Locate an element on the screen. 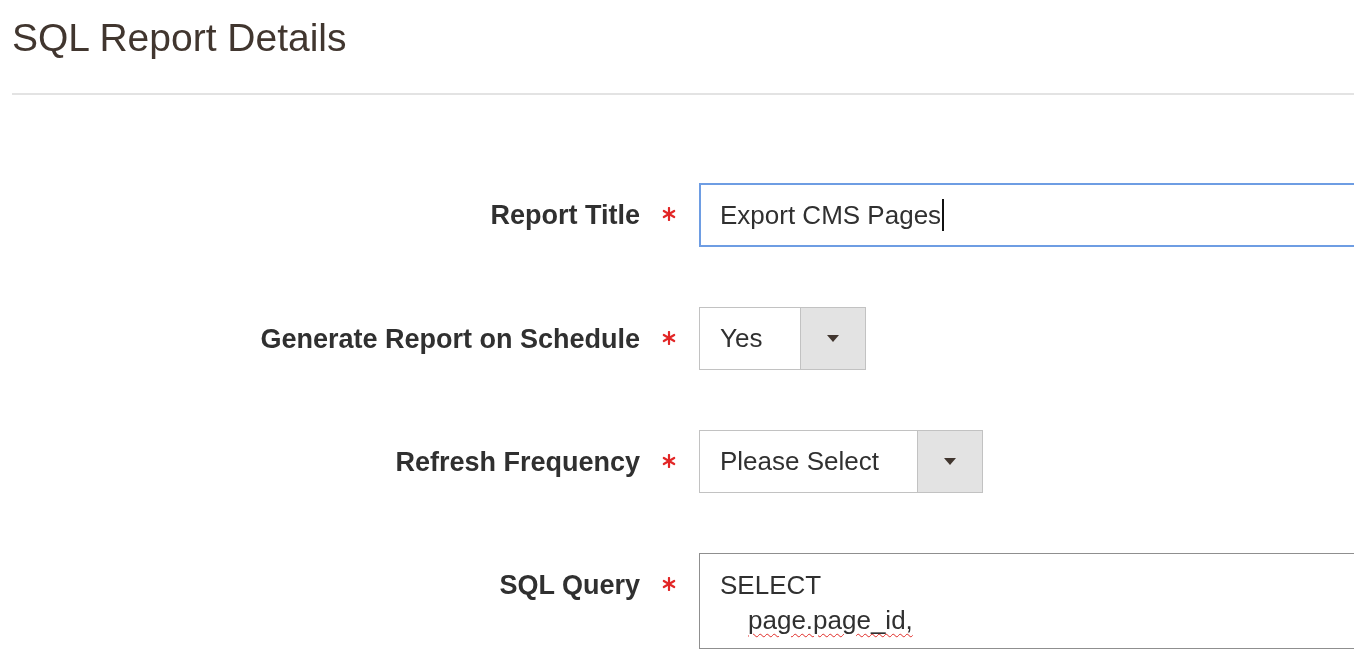  text-input-field: Export CMS Pages is located at coordinates (1026, 215).